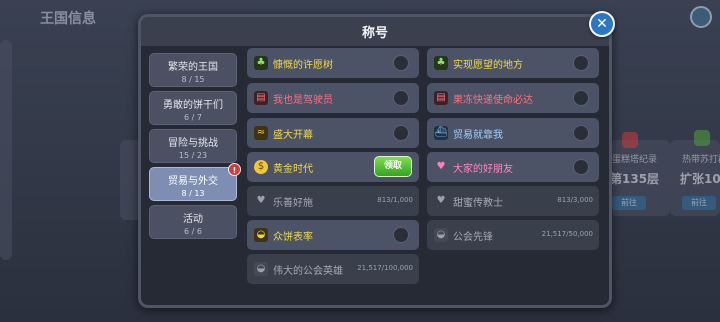 This screenshot has height=322, width=720. What do you see at coordinates (575, 200) in the screenshot?
I see `title-progress: 813/3,000` at bounding box center [575, 200].